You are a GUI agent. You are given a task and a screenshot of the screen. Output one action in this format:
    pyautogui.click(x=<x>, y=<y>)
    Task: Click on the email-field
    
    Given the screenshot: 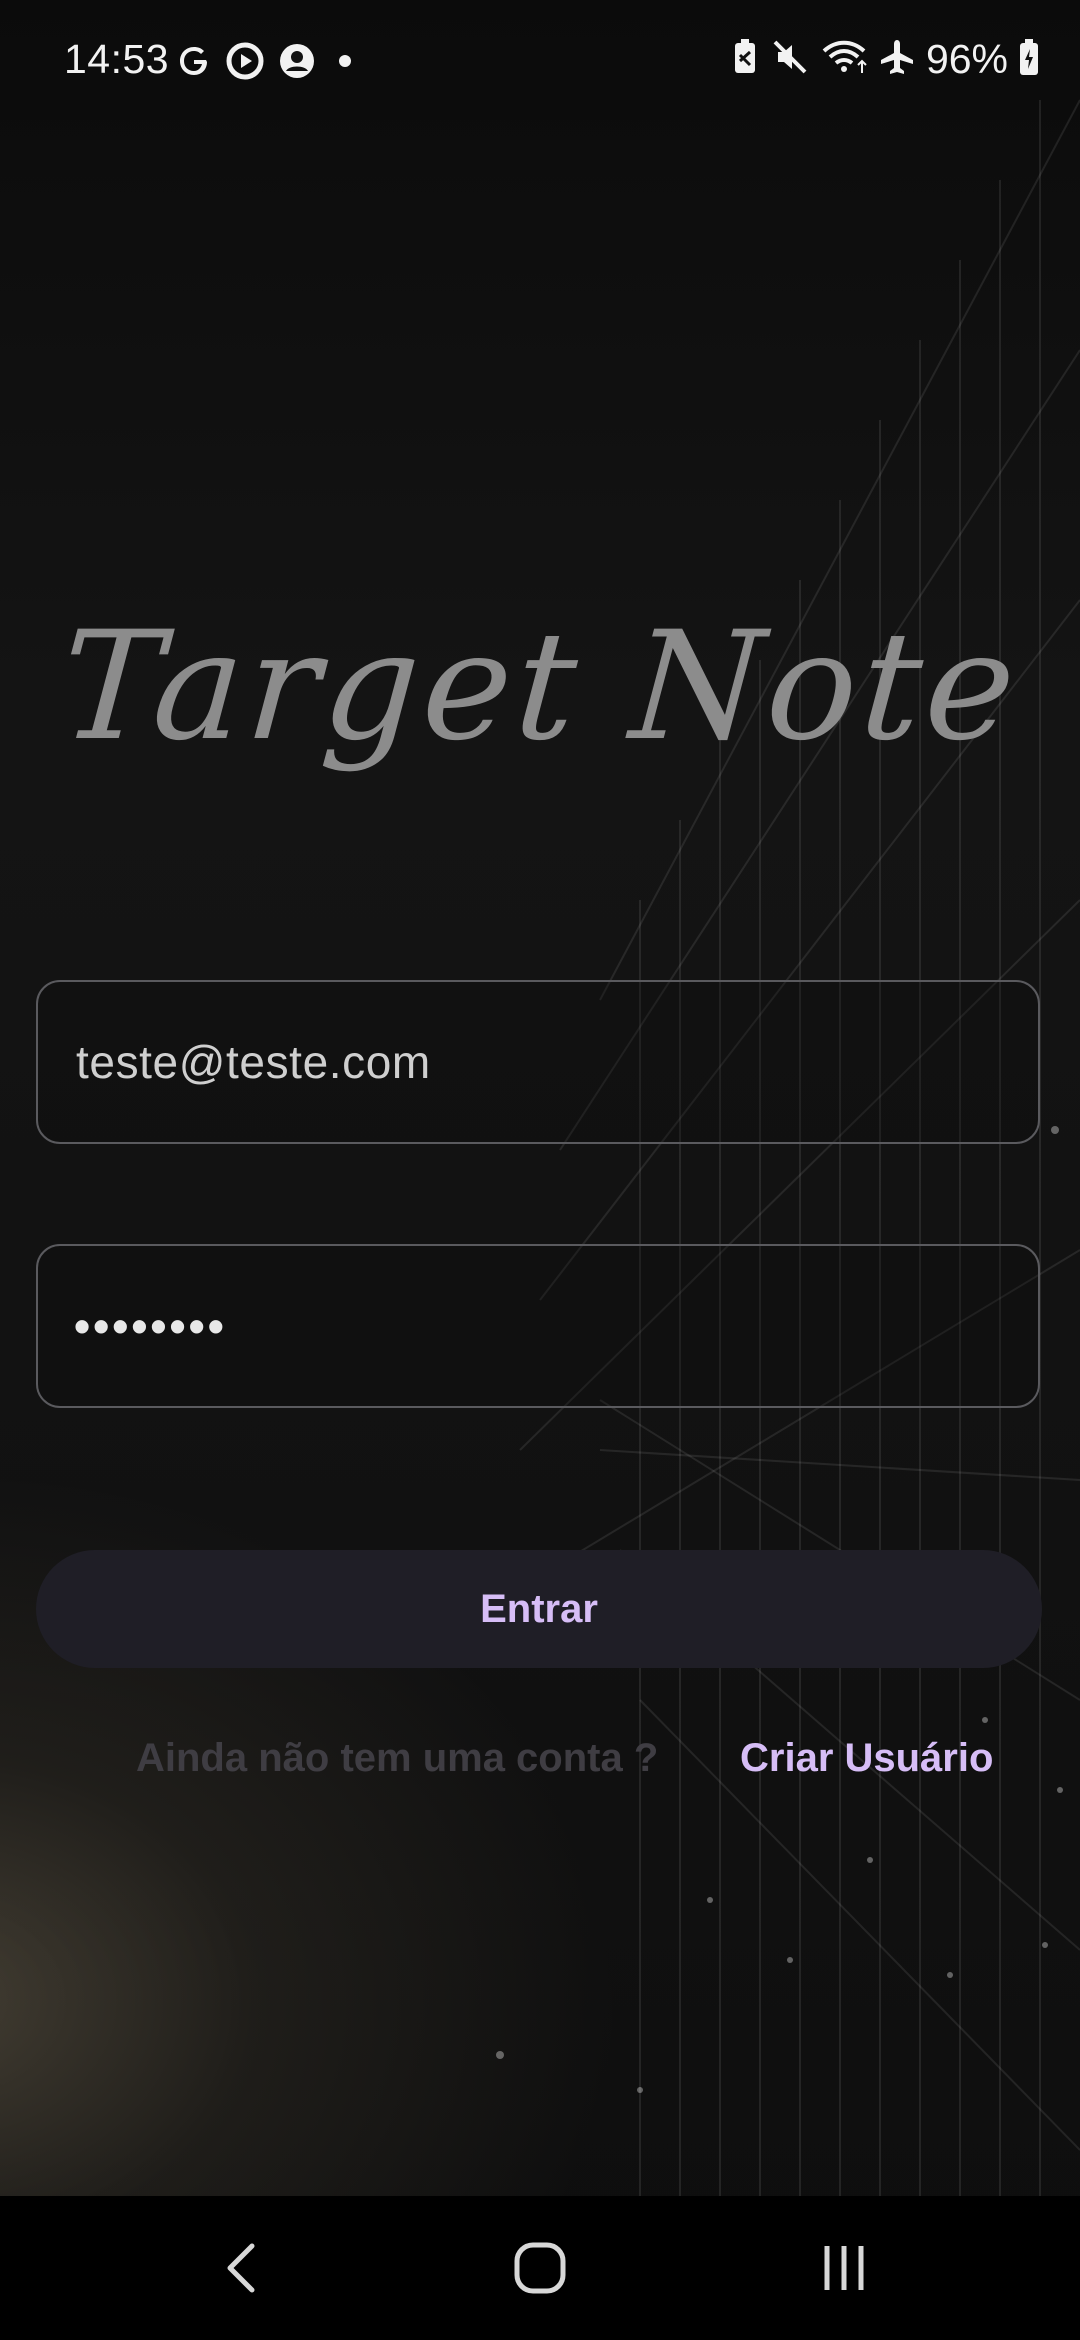 What is the action you would take?
    pyautogui.click(x=538, y=1062)
    